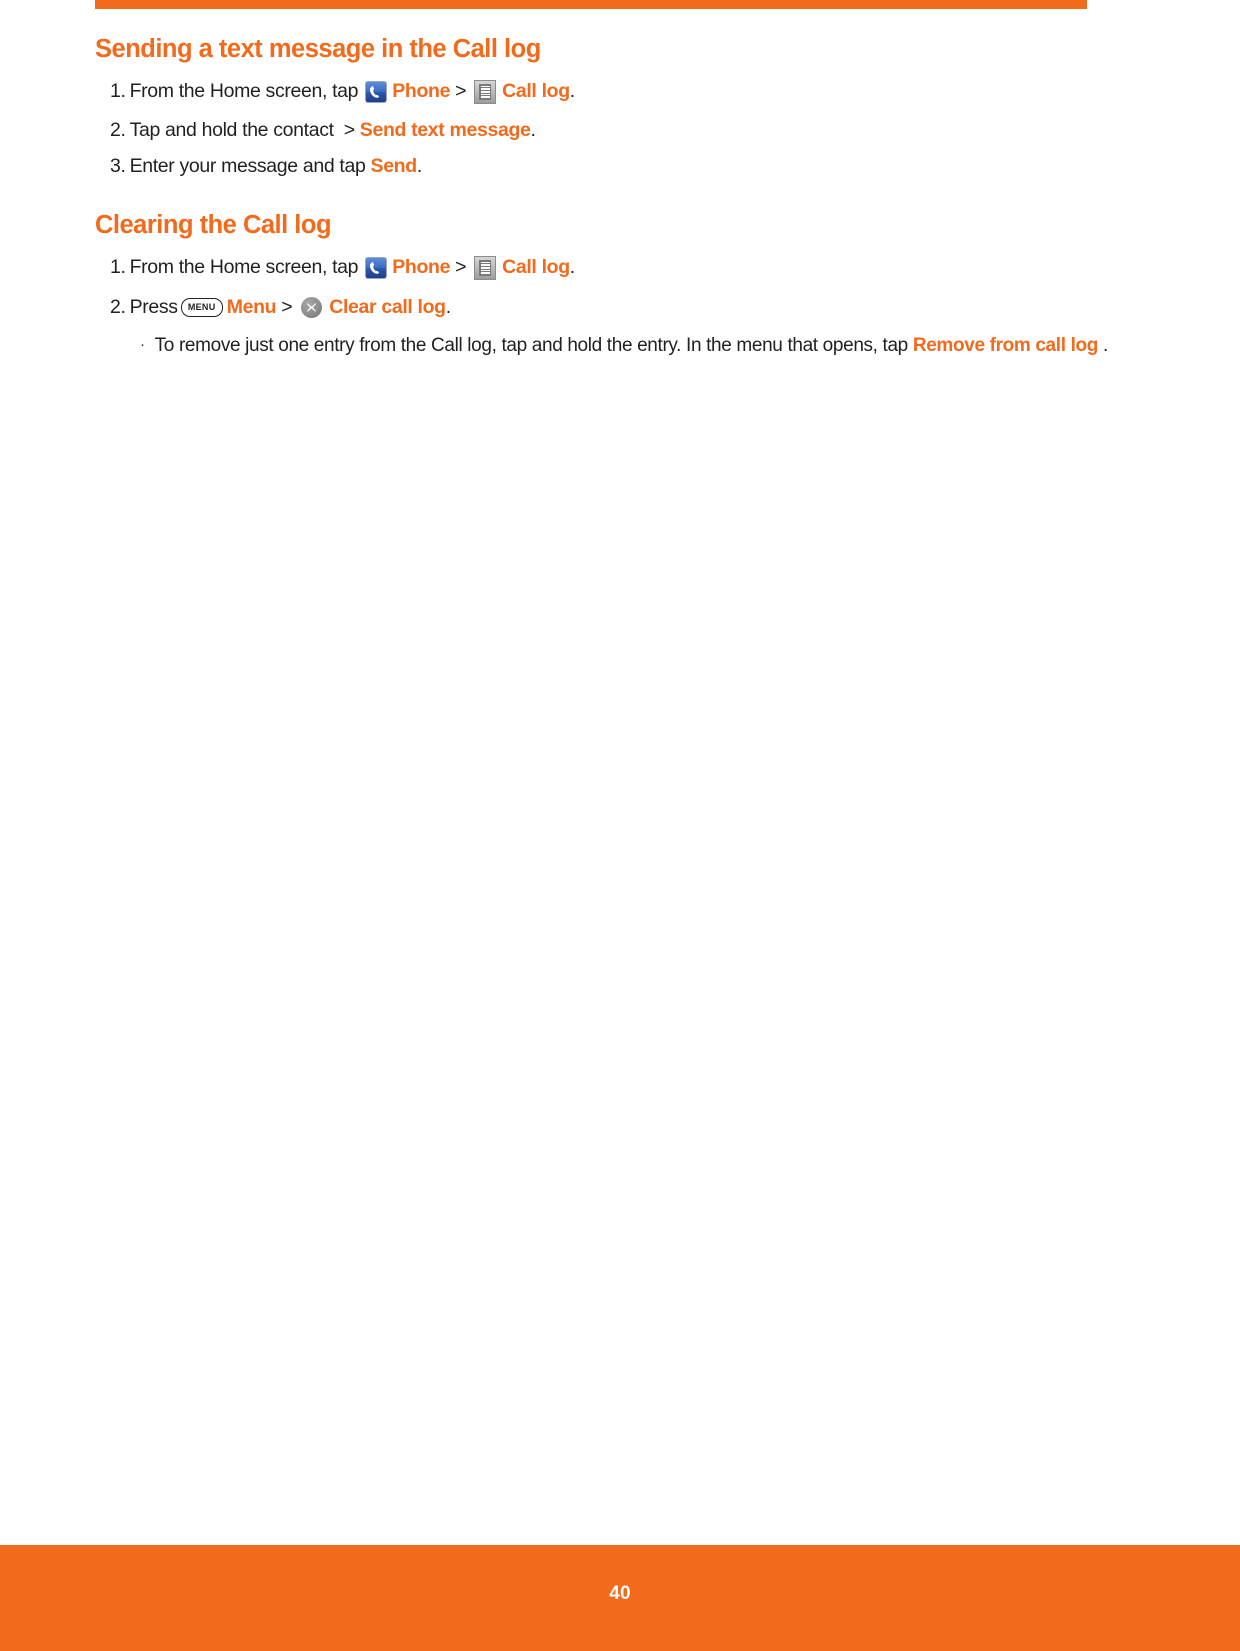  Describe the element at coordinates (387, 306) in the screenshot. I see `emphasis-text: Clear call log` at that location.